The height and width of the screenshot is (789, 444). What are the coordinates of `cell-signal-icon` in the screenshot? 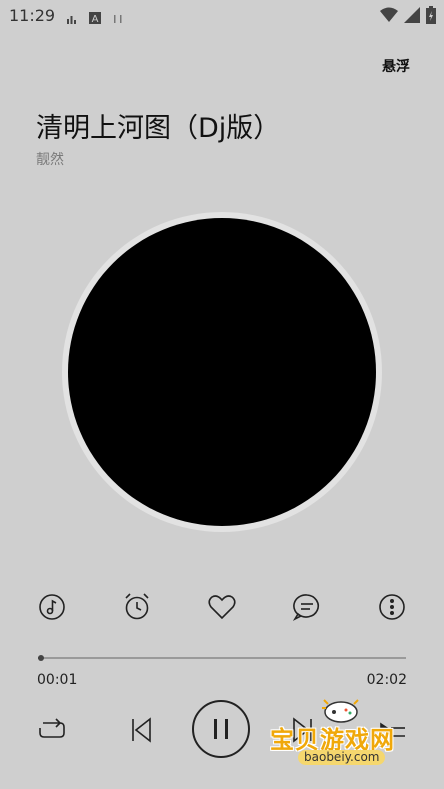 It's located at (412, 17).